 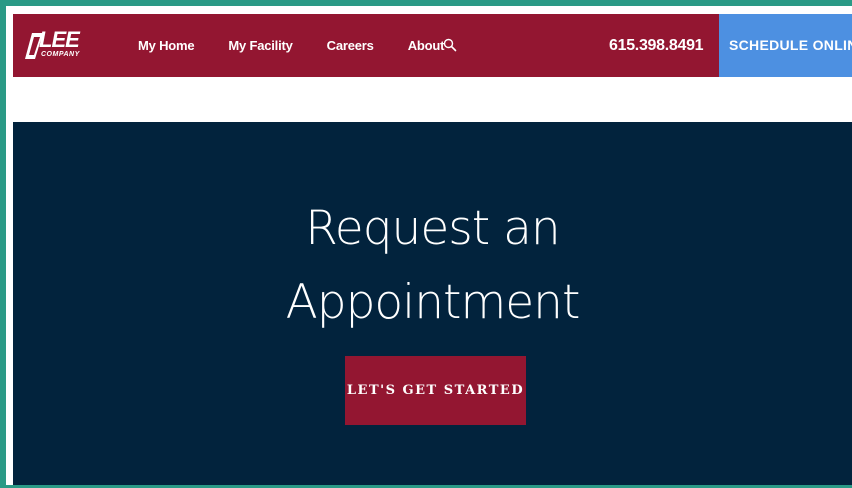 I want to click on hero-title-line-1: Request an, so click(x=432, y=228).